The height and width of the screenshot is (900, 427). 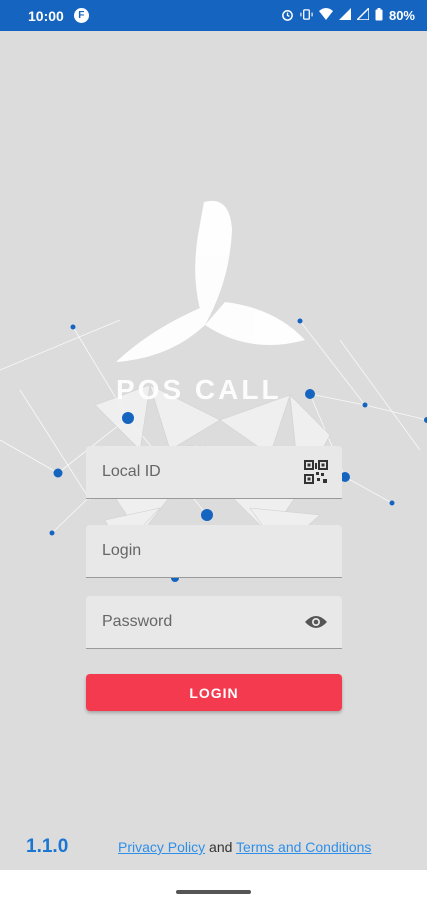 What do you see at coordinates (303, 847) in the screenshot?
I see `terms-link: Terms and Conditions` at bounding box center [303, 847].